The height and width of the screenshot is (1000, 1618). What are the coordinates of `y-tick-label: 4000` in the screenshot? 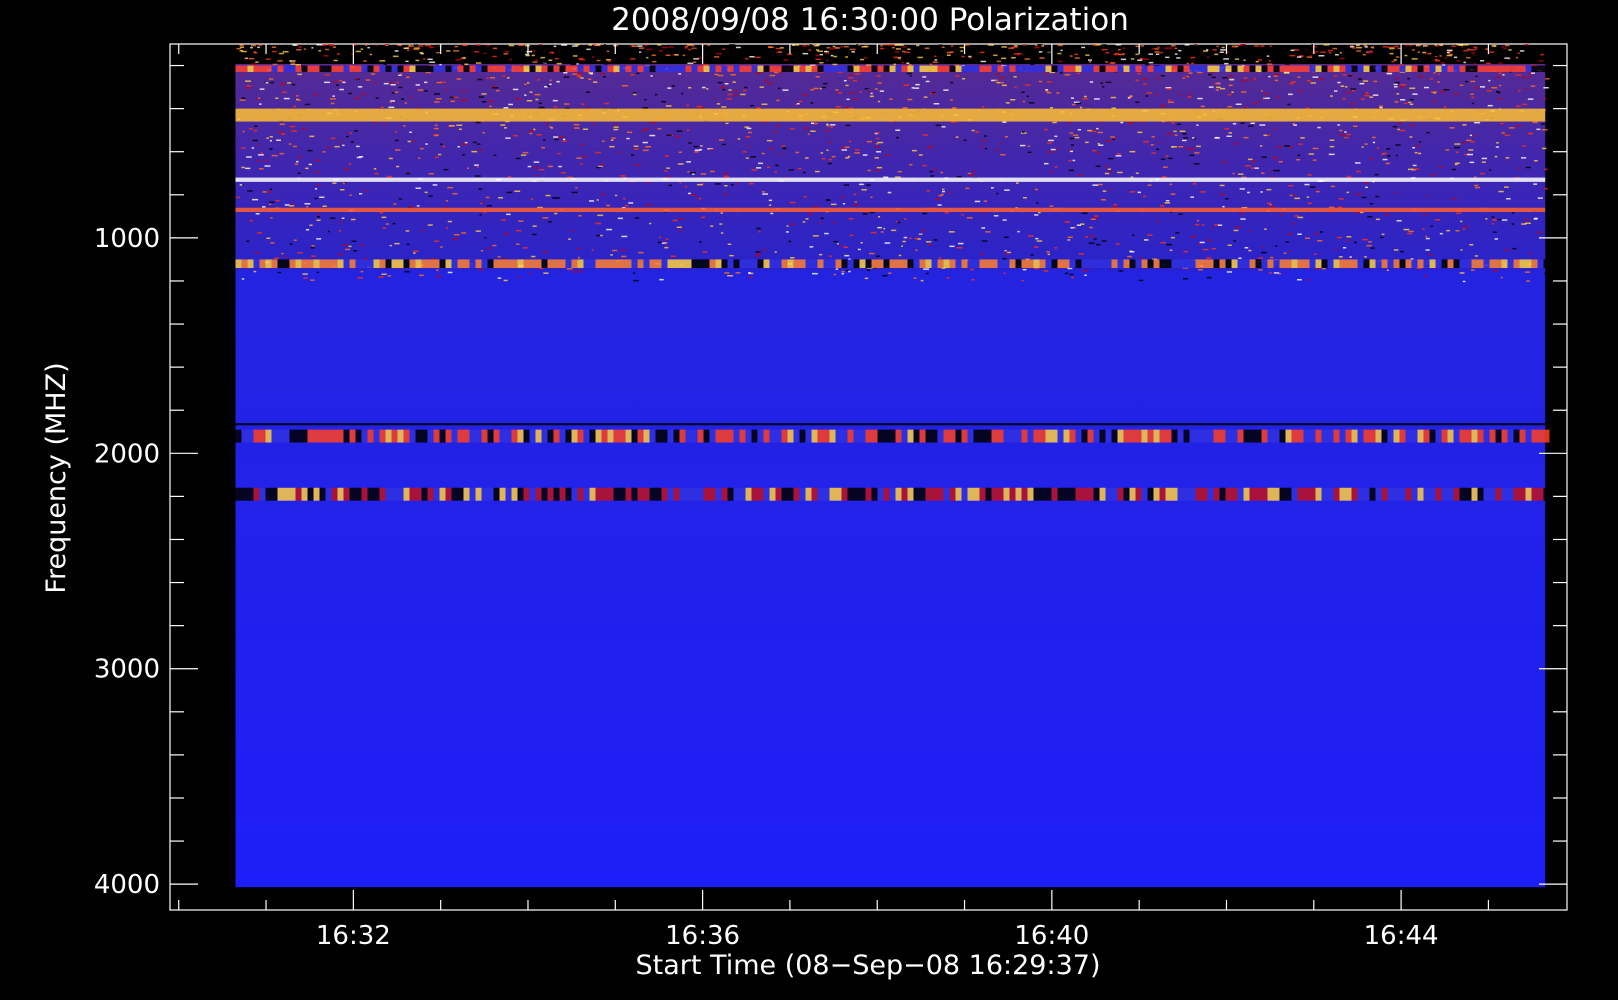 It's located at (127, 885).